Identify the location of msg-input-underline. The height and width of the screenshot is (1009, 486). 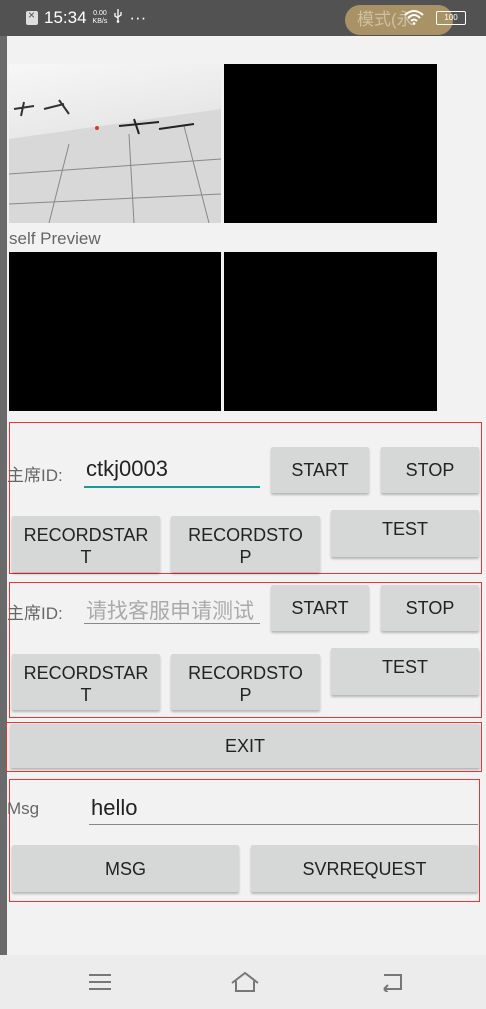
(283, 824).